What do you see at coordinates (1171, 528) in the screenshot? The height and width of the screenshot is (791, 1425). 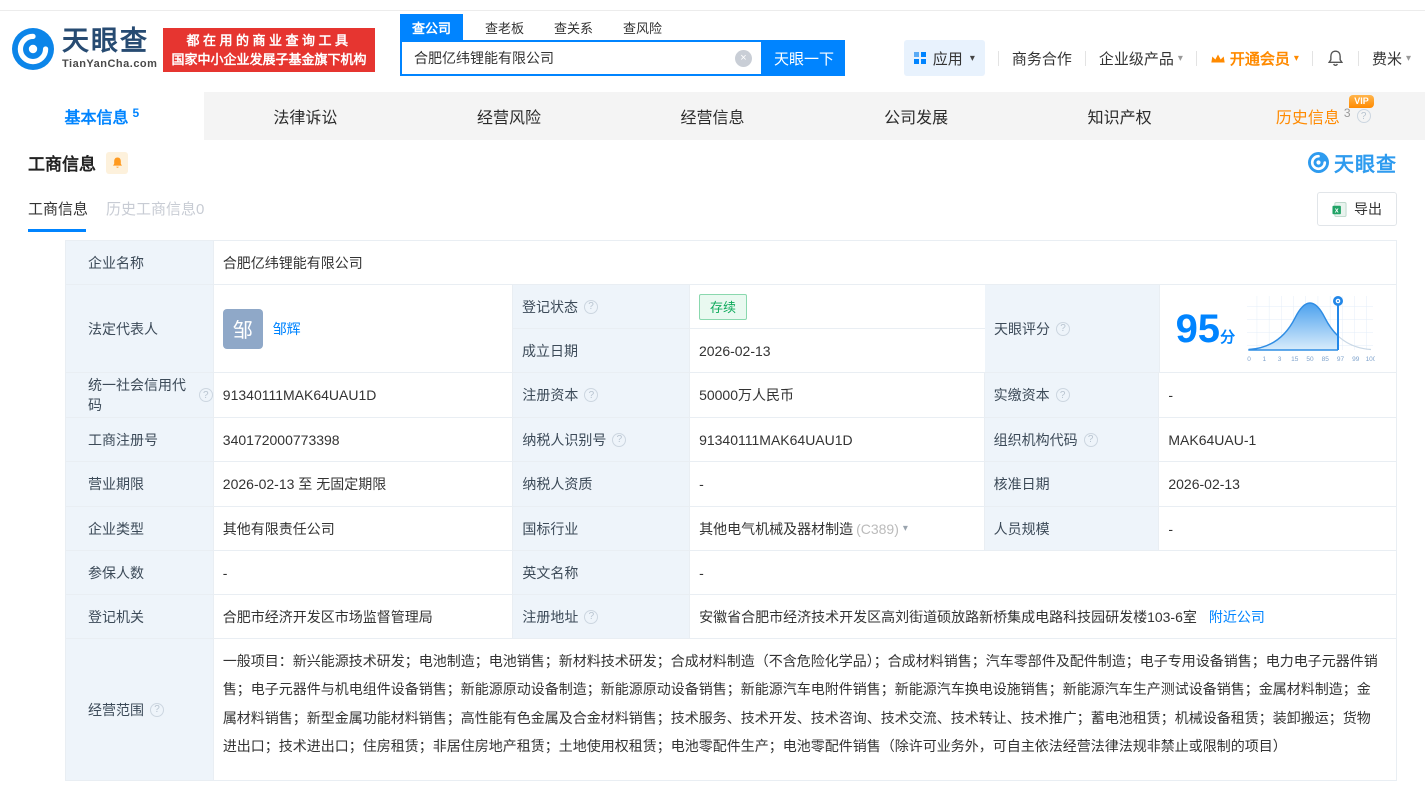 I see `staff-size-value: -` at bounding box center [1171, 528].